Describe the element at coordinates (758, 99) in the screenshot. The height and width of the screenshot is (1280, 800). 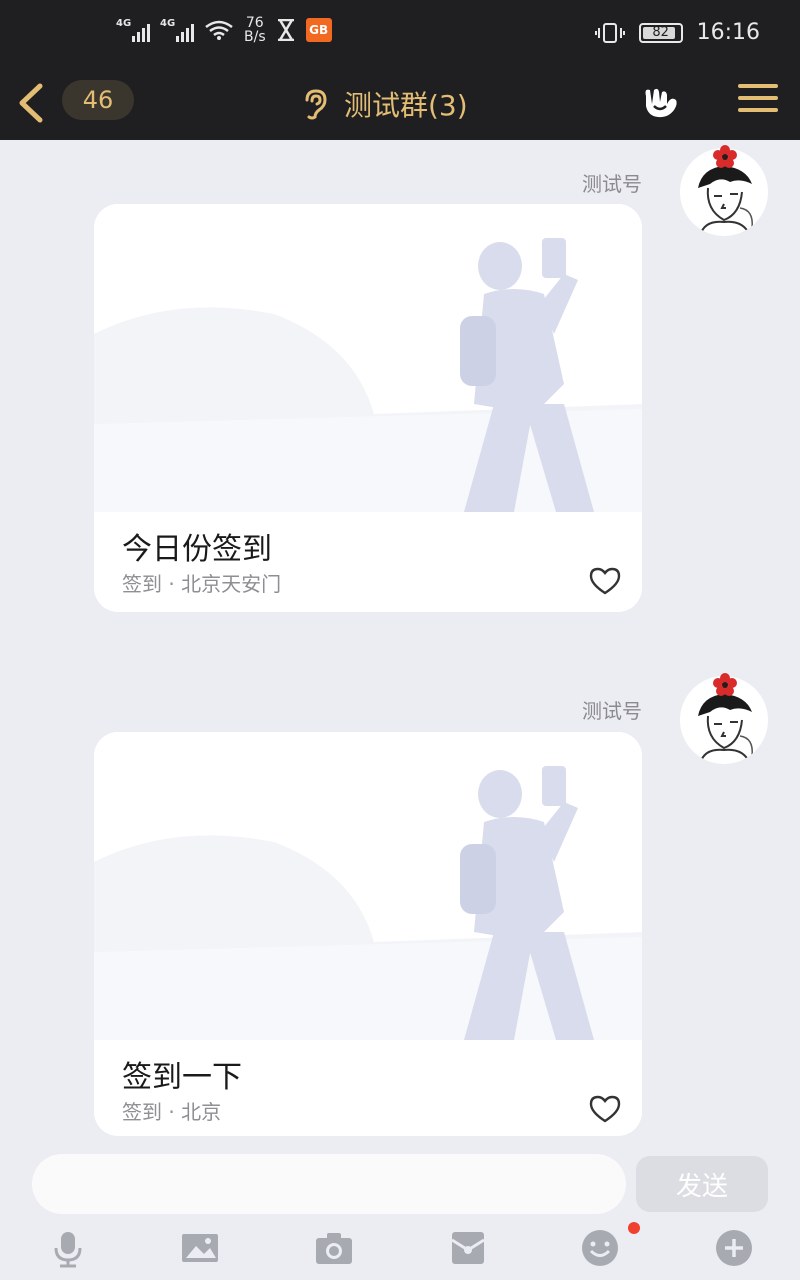
I see `menu-icon` at that location.